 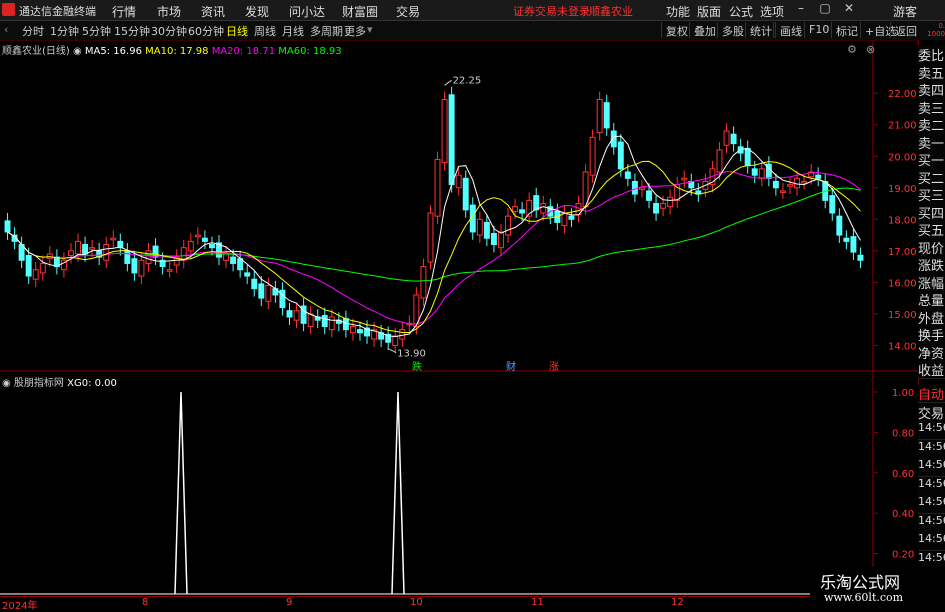 What do you see at coordinates (124, 11) in the screenshot?
I see `menu-hangqing: 行情` at bounding box center [124, 11].